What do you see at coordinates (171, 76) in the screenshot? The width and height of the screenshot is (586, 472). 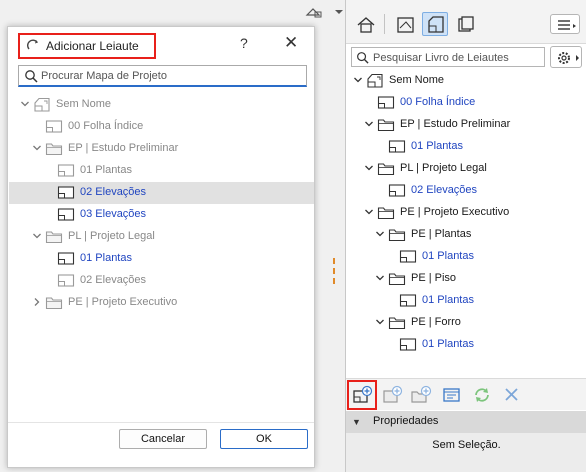 I see `search-input` at bounding box center [171, 76].